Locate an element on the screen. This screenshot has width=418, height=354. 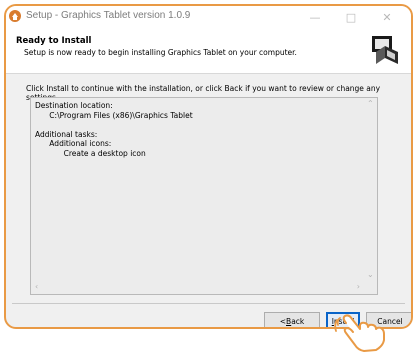
vertical-scrollbar: ⌃ ⌄ is located at coordinates (370, 189).